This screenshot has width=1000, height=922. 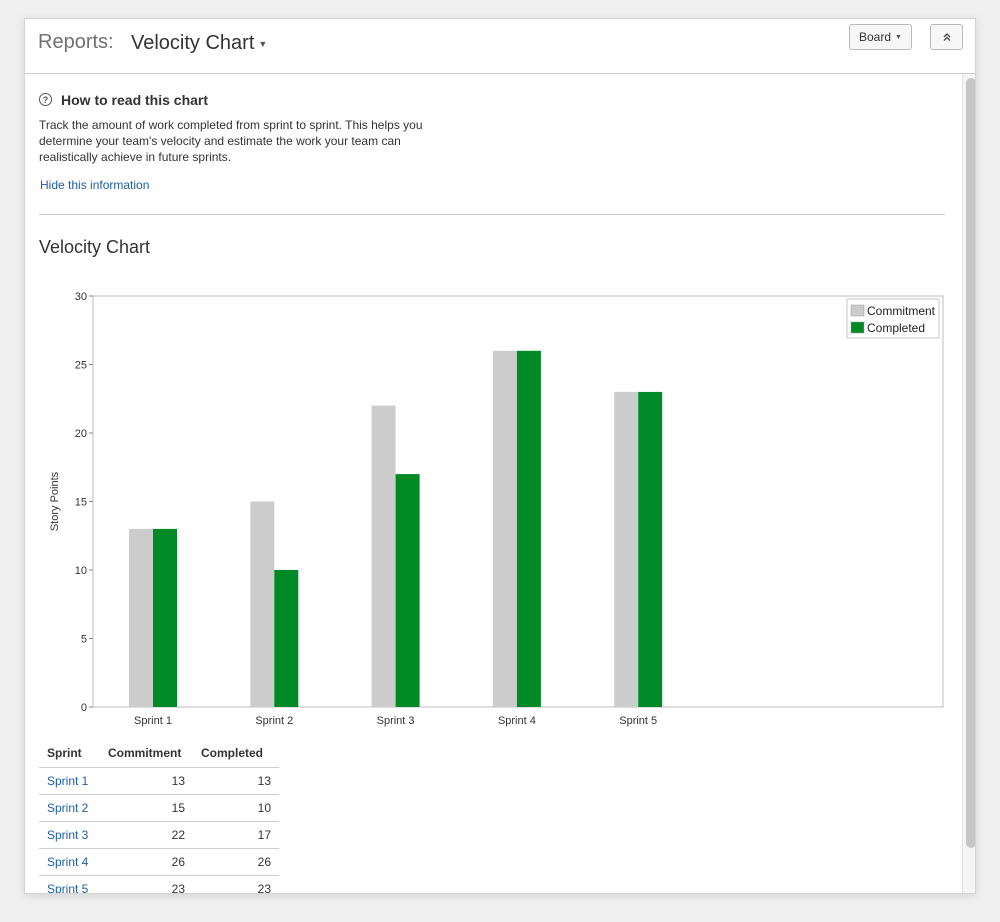 I want to click on sprint-link: Sprint 4, so click(x=67, y=862).